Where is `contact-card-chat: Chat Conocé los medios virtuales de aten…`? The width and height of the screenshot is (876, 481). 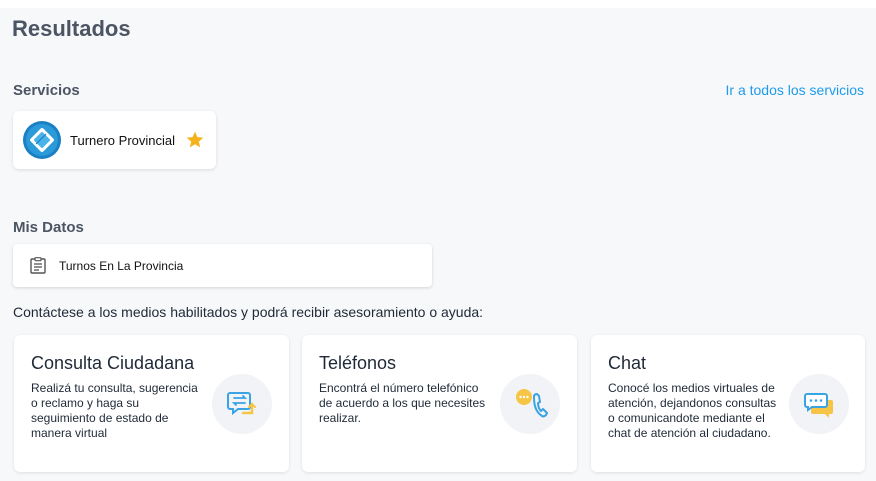
contact-card-chat: Chat Conocé los medios virtuales de aten… is located at coordinates (728, 403).